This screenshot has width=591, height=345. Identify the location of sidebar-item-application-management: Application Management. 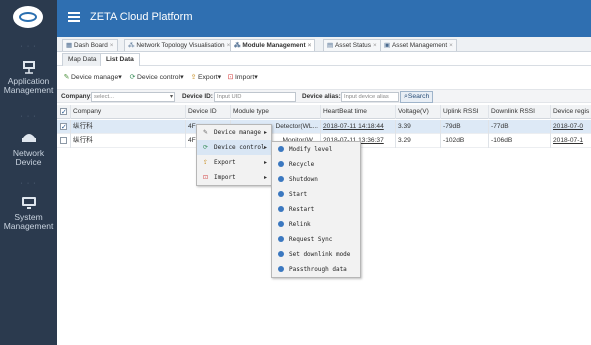
(28, 77).